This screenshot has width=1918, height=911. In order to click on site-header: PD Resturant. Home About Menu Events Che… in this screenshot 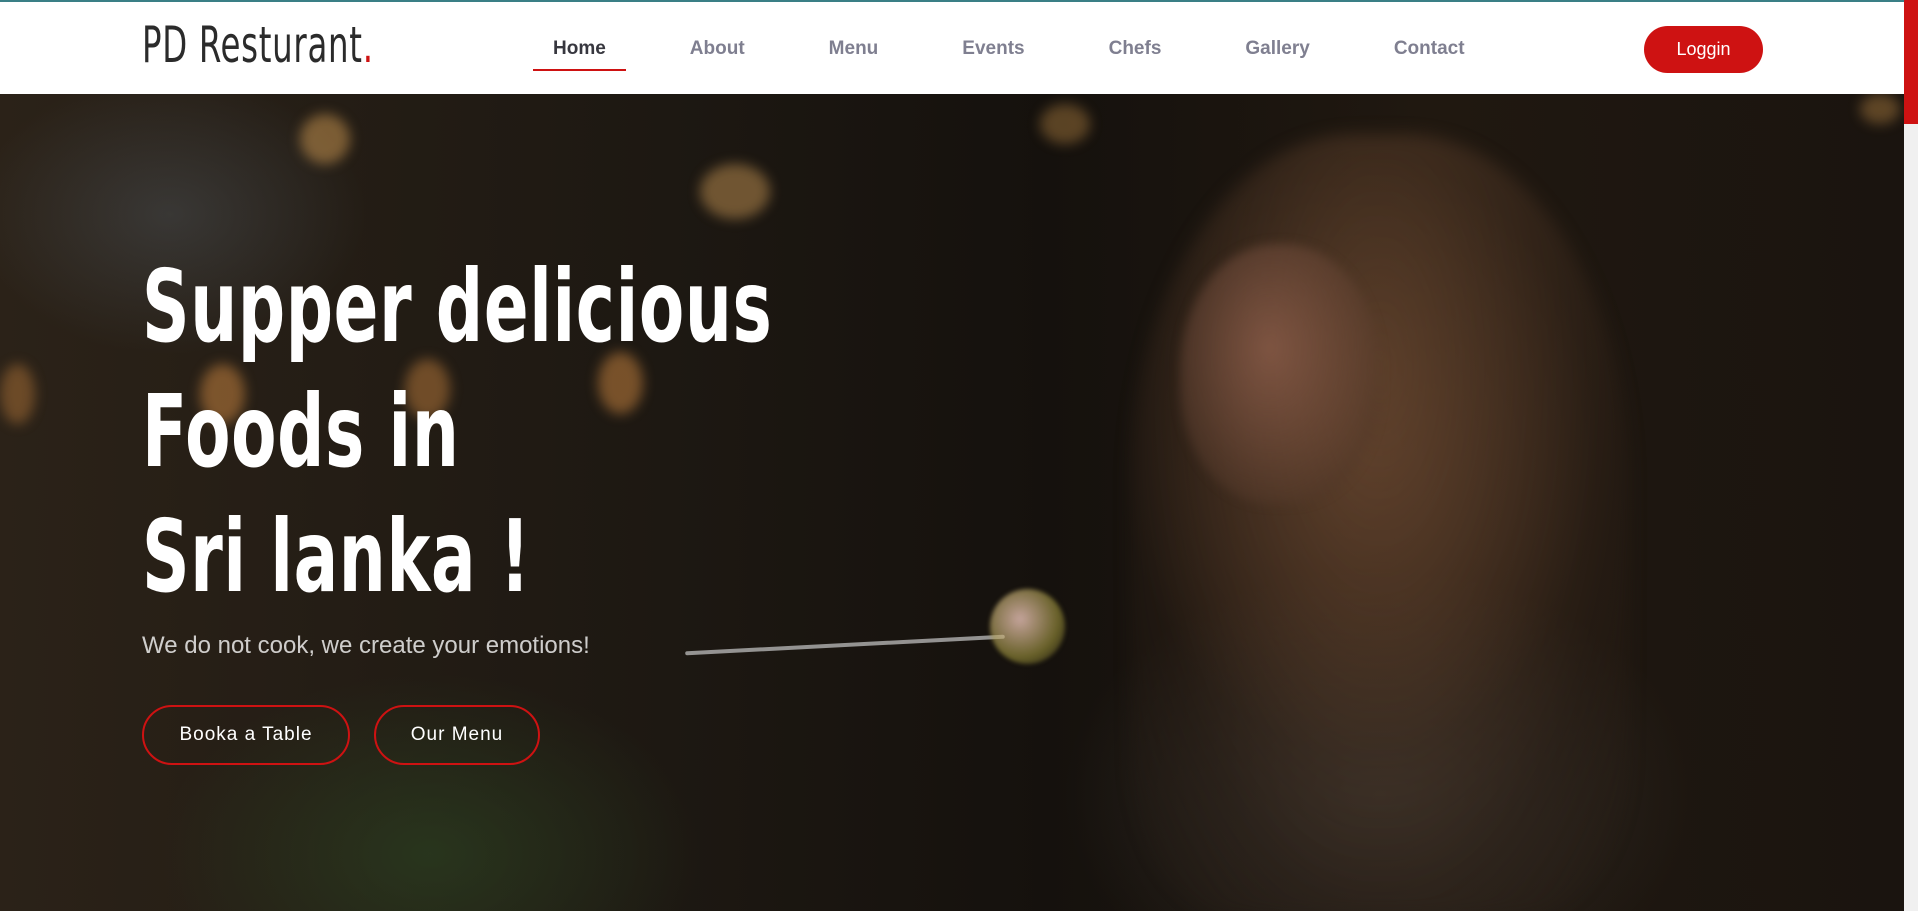, I will do `click(952, 47)`.